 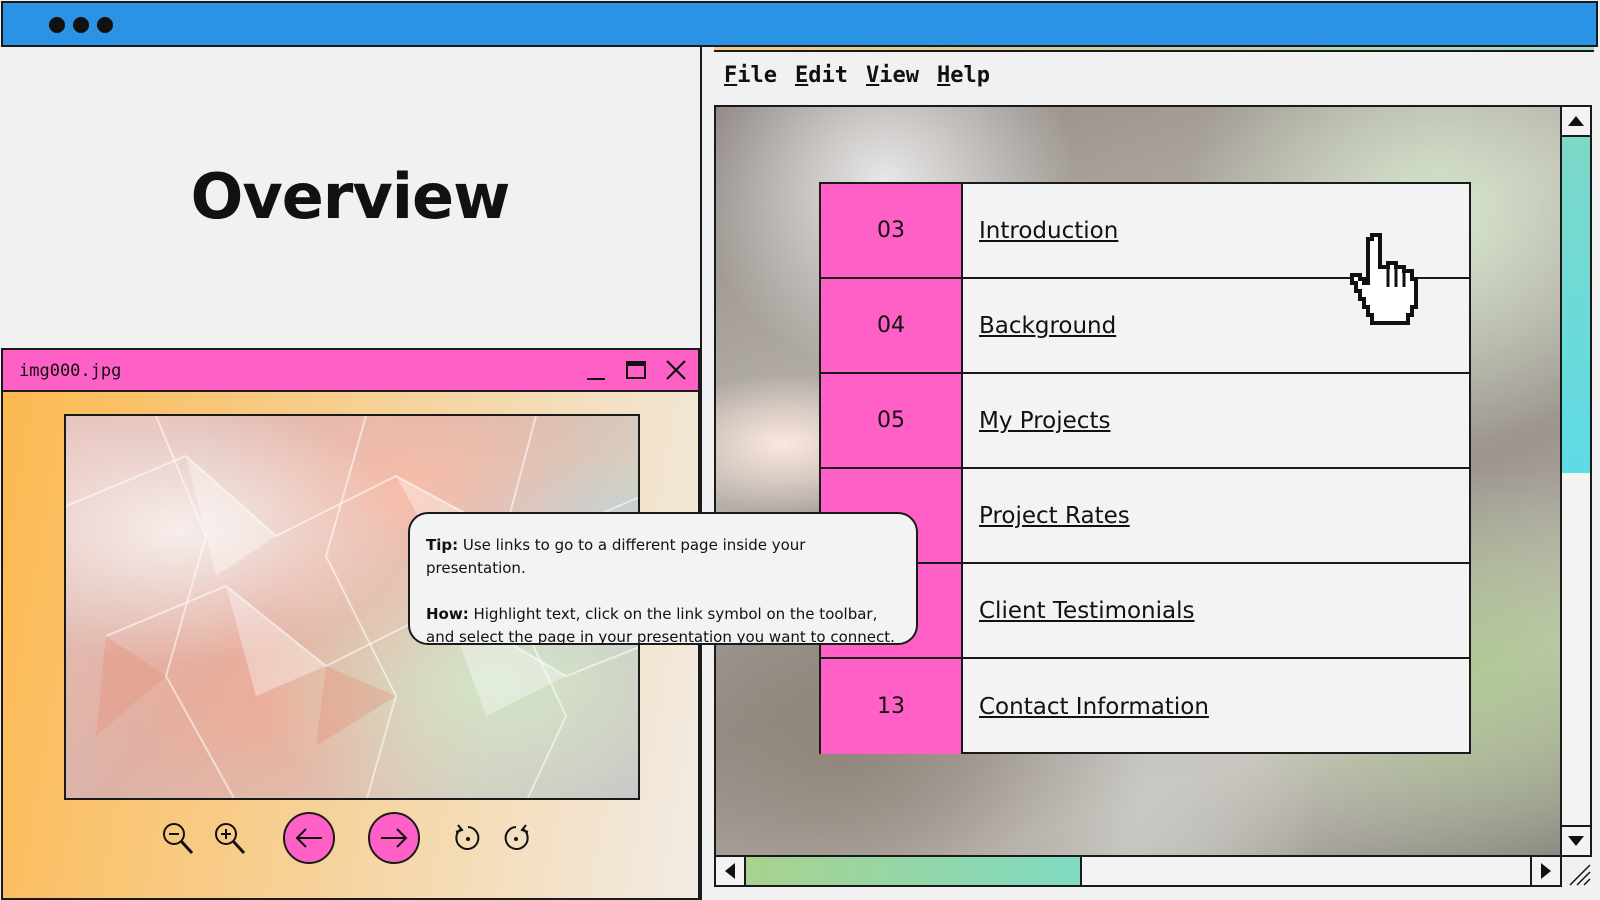 I want to click on page-number: 03, so click(x=892, y=230).